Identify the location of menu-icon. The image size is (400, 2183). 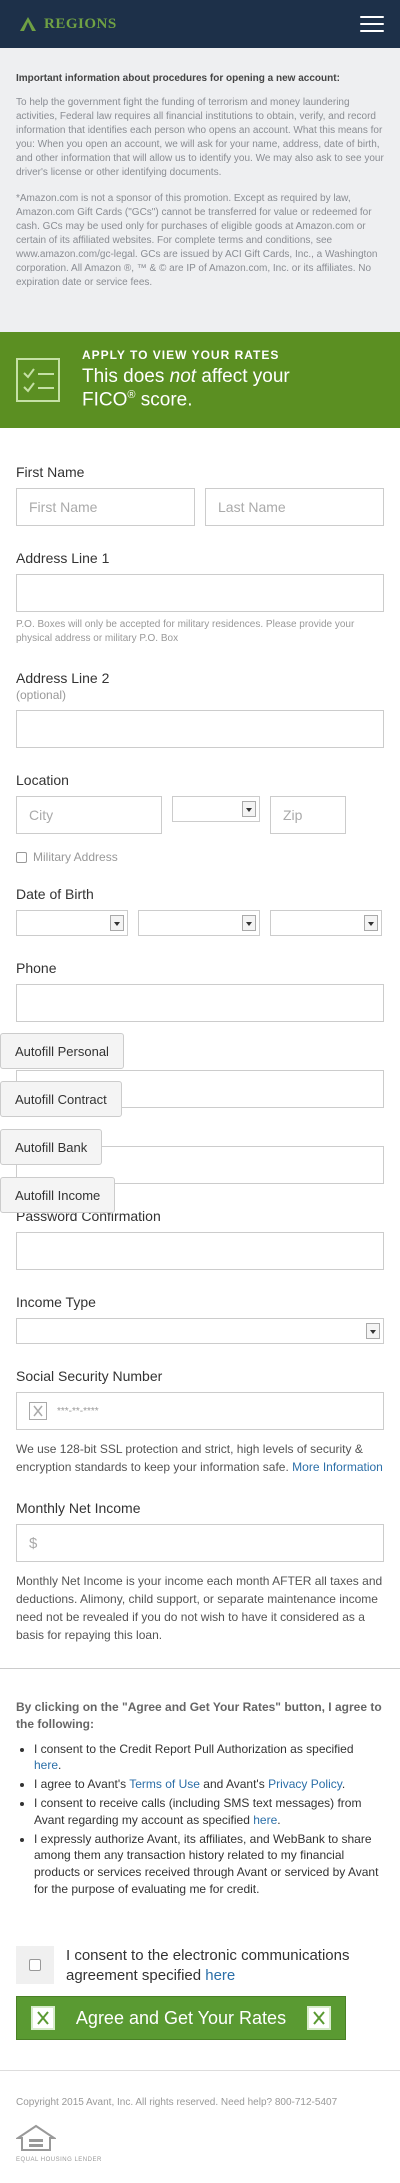
(372, 24).